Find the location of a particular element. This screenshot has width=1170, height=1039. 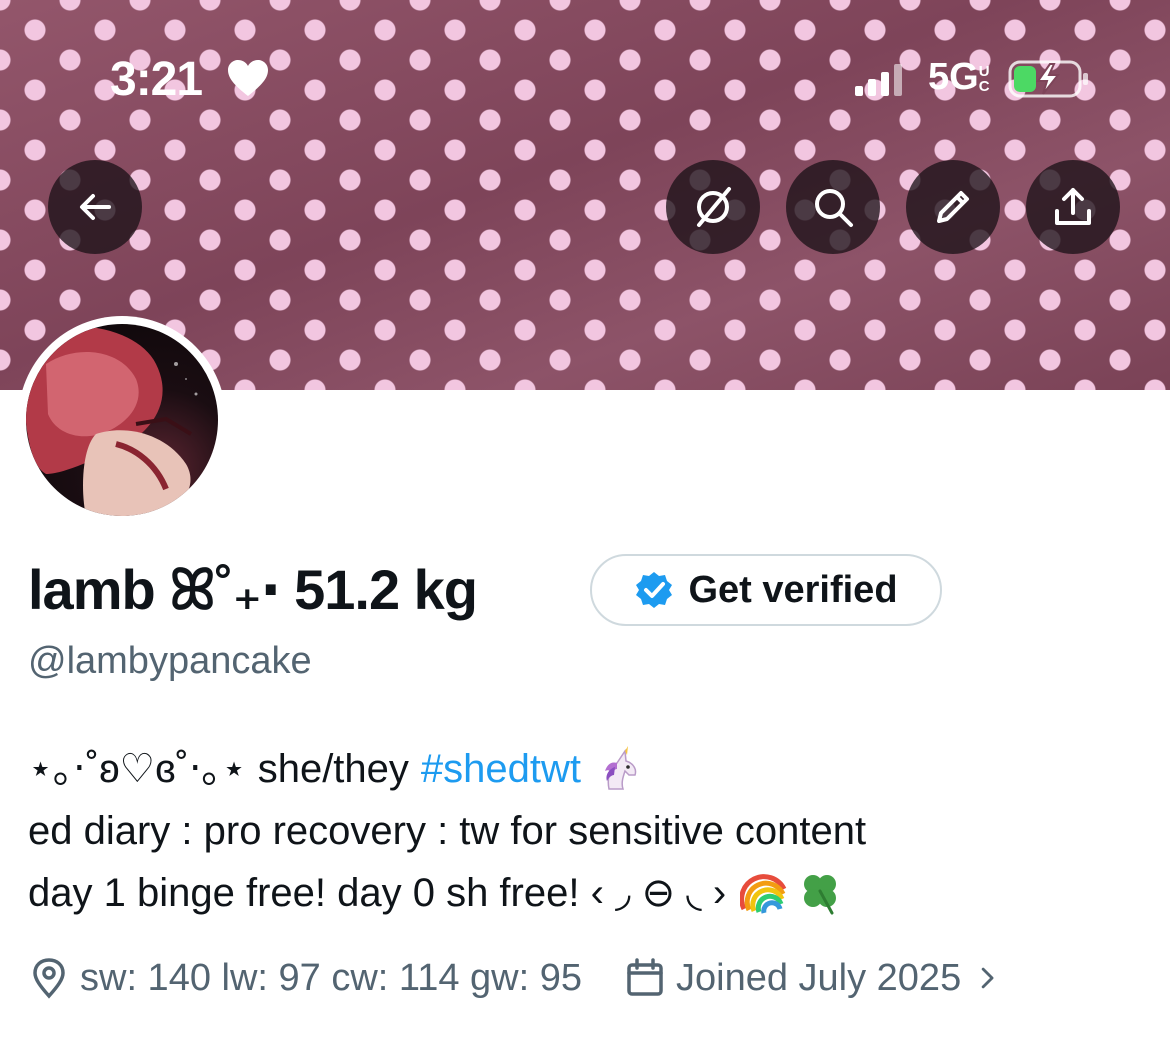

display-name: lamb ꕤ˚₊‧ 51.2 kg is located at coordinates (253, 589).